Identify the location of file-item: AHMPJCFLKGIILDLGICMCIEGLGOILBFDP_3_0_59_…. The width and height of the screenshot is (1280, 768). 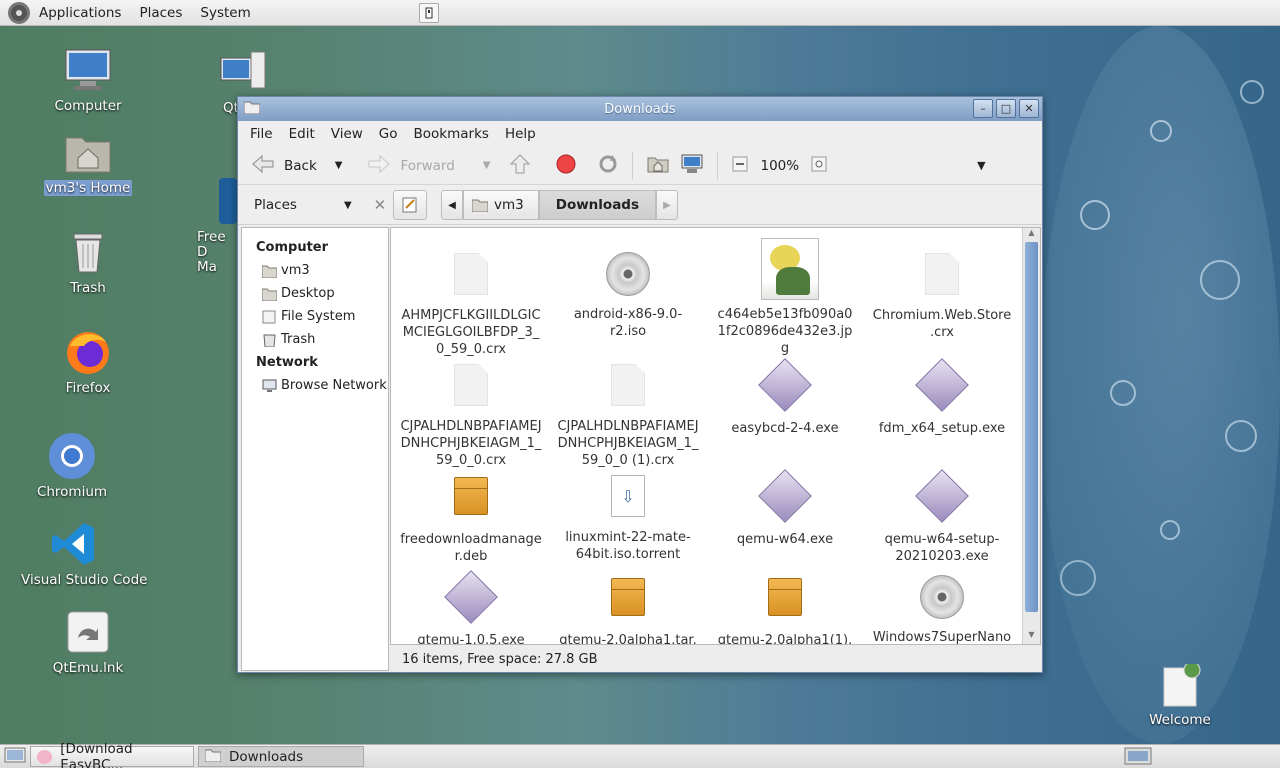
(471, 304).